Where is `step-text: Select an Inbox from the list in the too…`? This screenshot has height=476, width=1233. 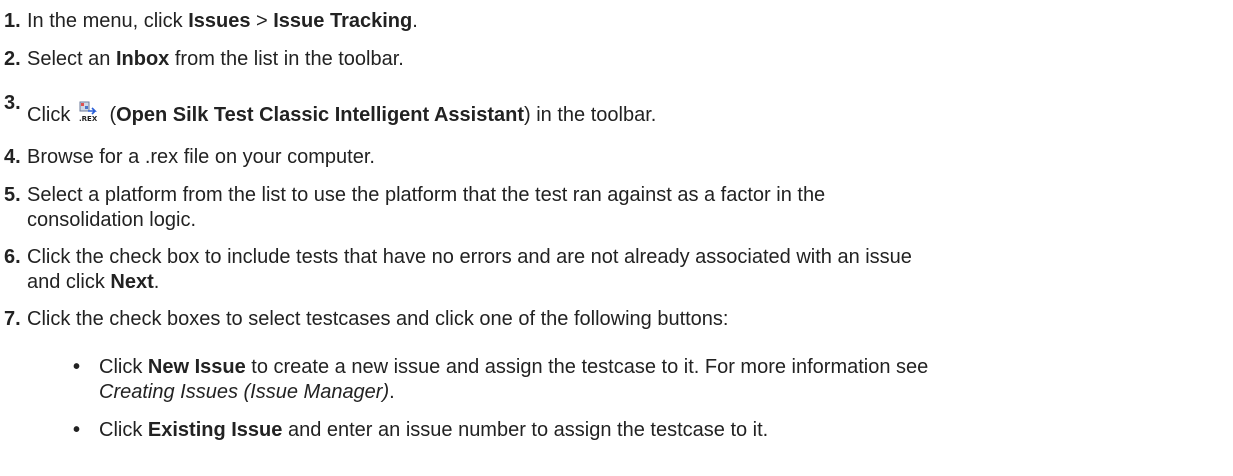
step-text: Select an Inbox from the list in the too… is located at coordinates (215, 59).